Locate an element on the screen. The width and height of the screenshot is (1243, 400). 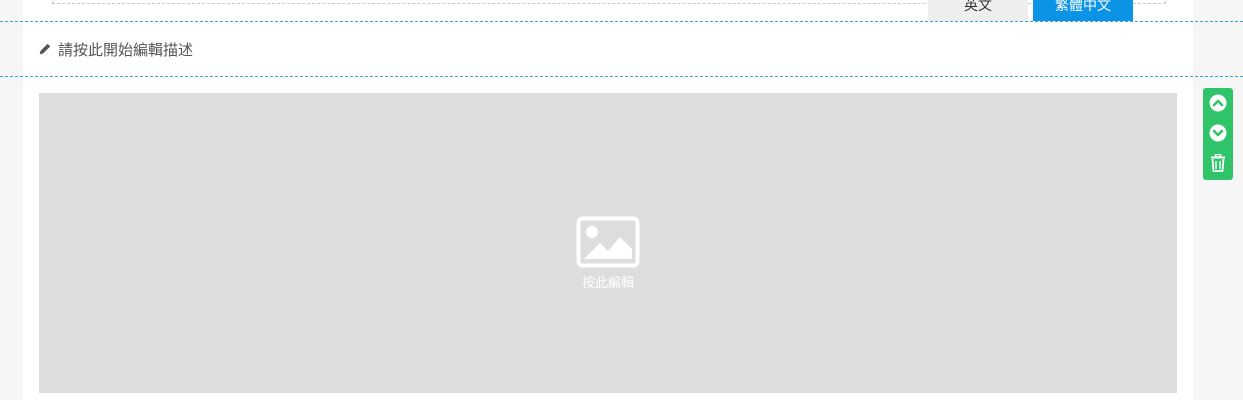
move-down-button is located at coordinates (1218, 133).